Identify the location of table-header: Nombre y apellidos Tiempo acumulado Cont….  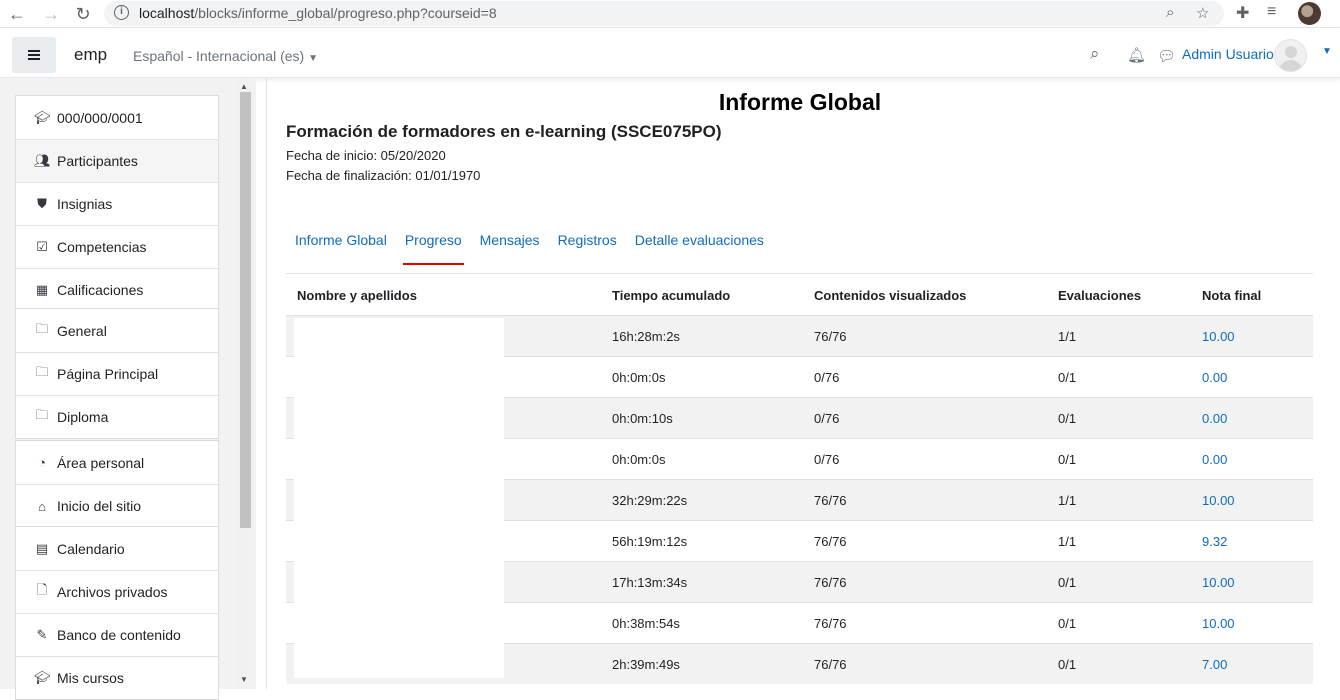
(799, 294).